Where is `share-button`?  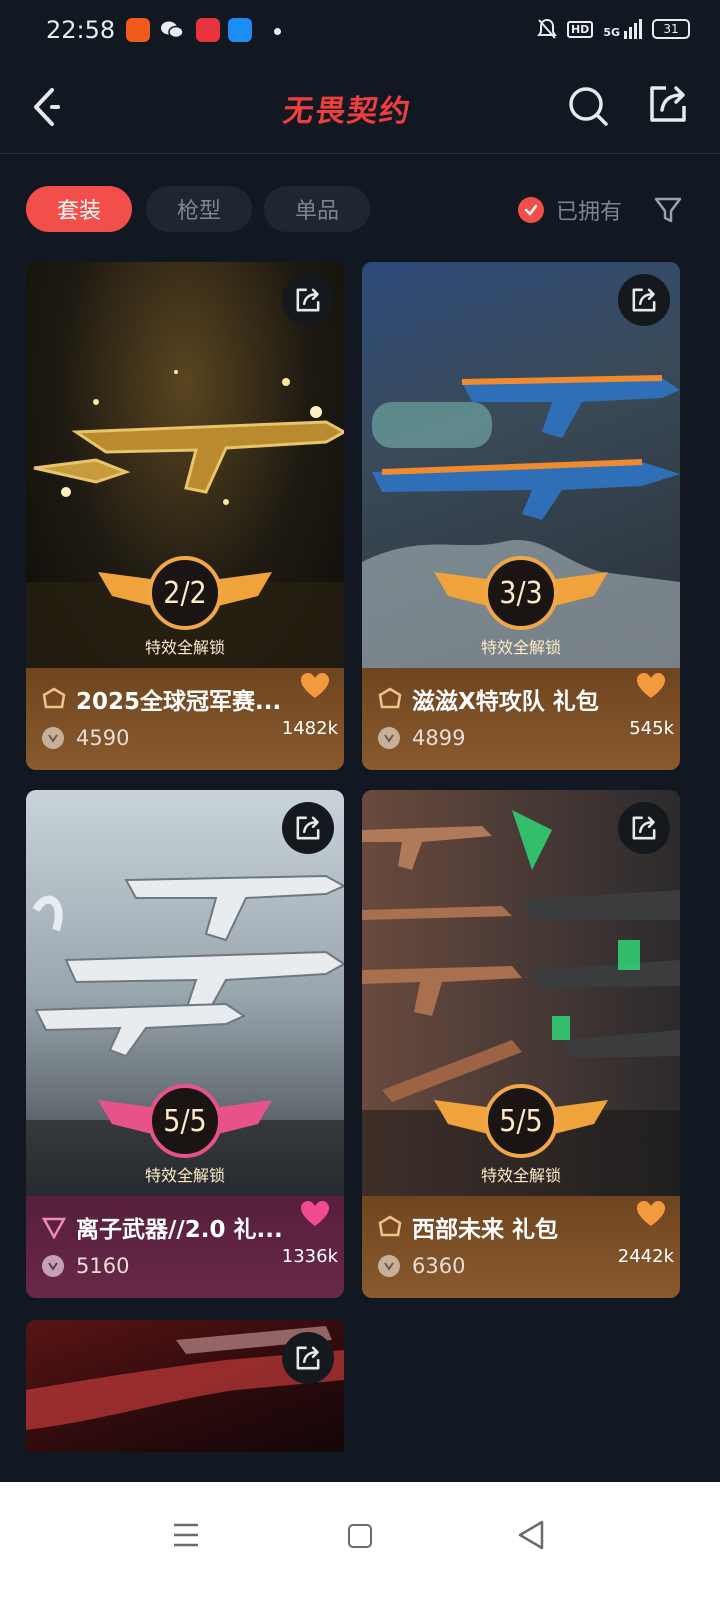
share-button is located at coordinates (668, 104).